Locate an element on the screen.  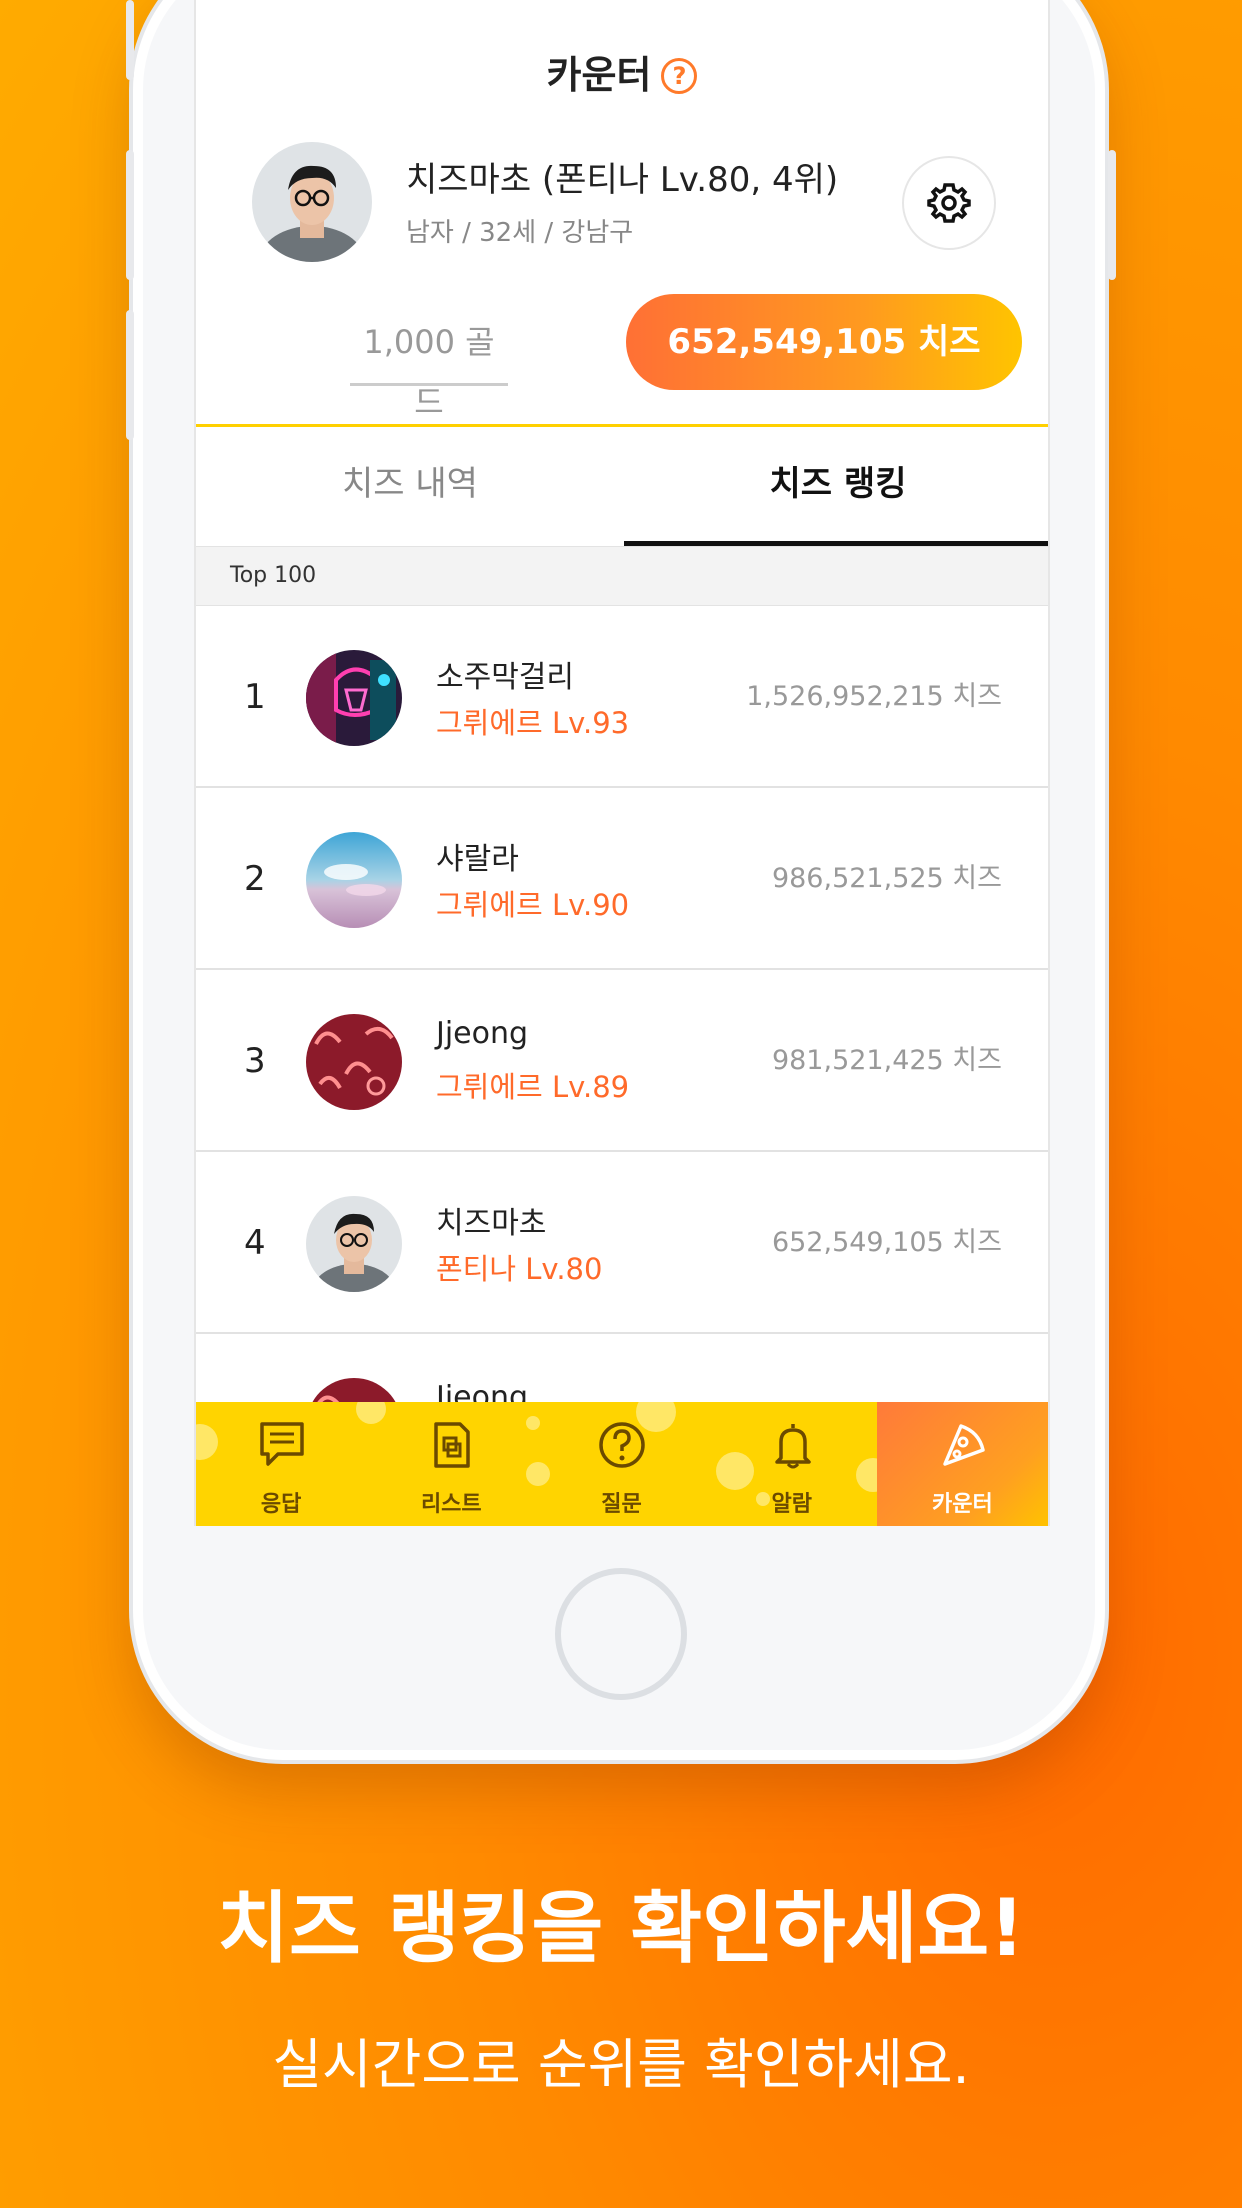
nav-label: 리스트 is located at coordinates (451, 1504).